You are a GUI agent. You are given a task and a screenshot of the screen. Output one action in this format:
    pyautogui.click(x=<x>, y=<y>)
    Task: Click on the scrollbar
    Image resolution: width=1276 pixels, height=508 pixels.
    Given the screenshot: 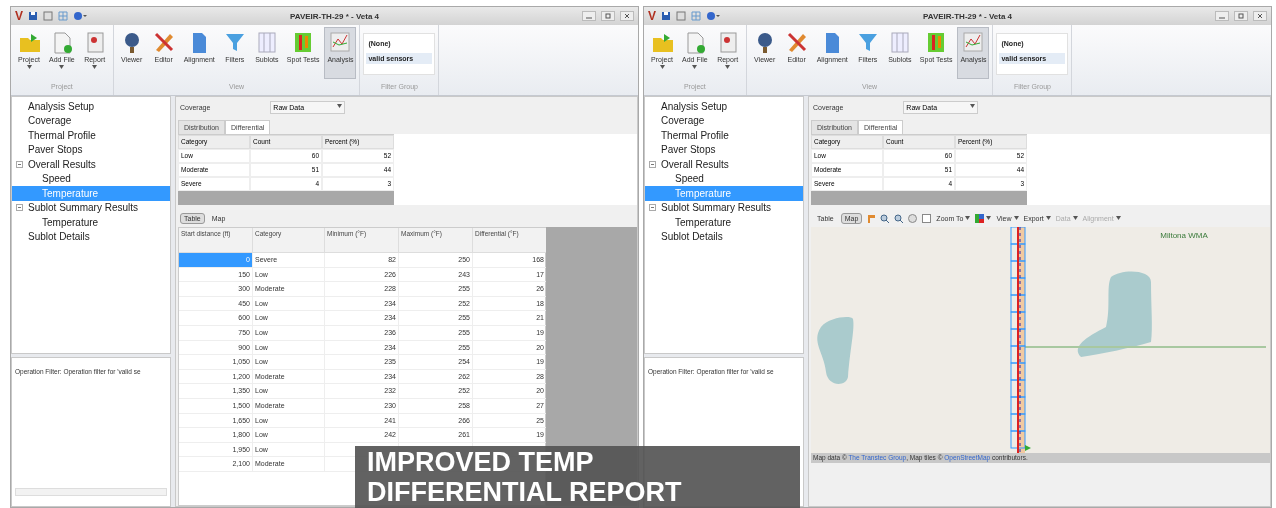 What is the action you would take?
    pyautogui.click(x=91, y=492)
    